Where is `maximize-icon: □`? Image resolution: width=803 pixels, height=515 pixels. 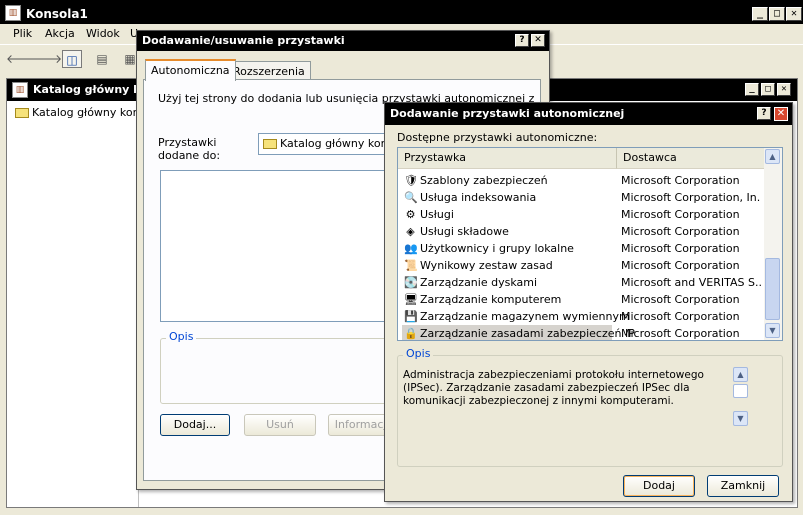
maximize-icon: □ is located at coordinates (777, 14).